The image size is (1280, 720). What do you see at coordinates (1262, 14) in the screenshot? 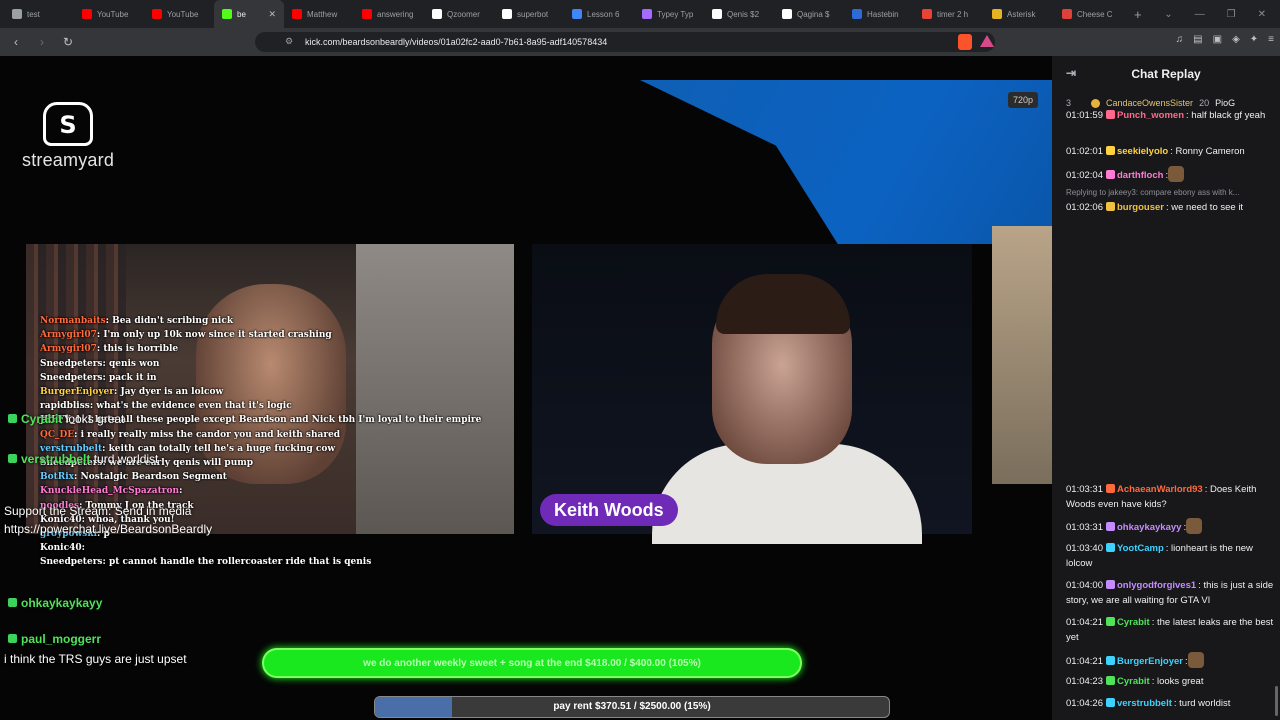
I see `close-window-icon: ✕` at bounding box center [1262, 14].